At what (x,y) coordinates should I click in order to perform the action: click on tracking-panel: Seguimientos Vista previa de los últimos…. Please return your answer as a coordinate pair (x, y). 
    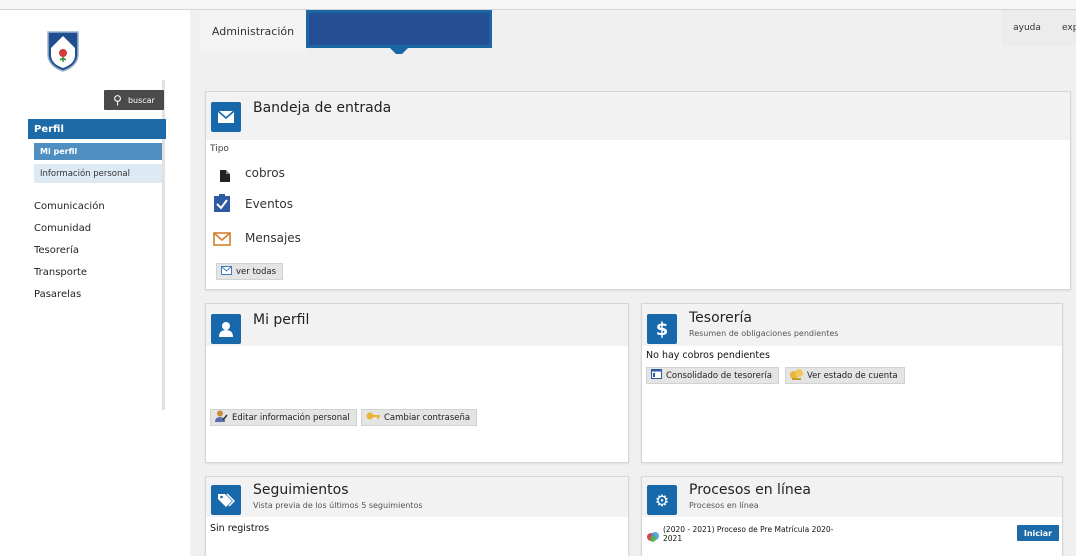
    Looking at the image, I should click on (417, 516).